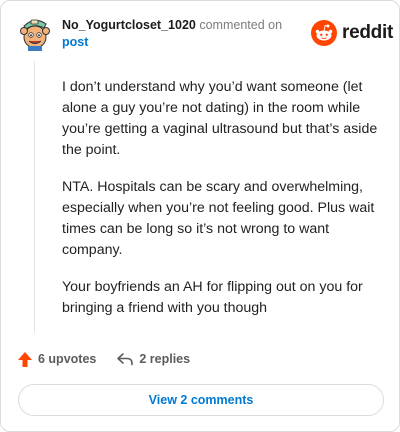 The height and width of the screenshot is (432, 400). I want to click on comment-footer: 6 upvotes 2 replies, so click(103, 359).